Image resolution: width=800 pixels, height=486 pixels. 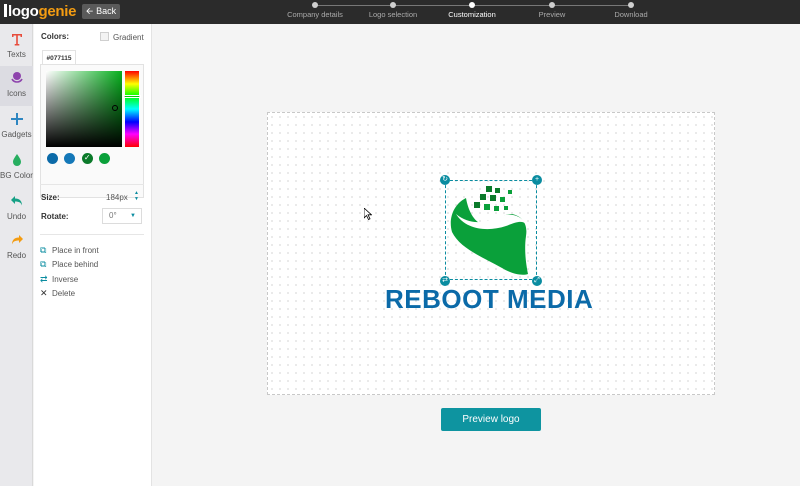 What do you see at coordinates (44, 279) in the screenshot?
I see `inverse-icon: ⇄` at bounding box center [44, 279].